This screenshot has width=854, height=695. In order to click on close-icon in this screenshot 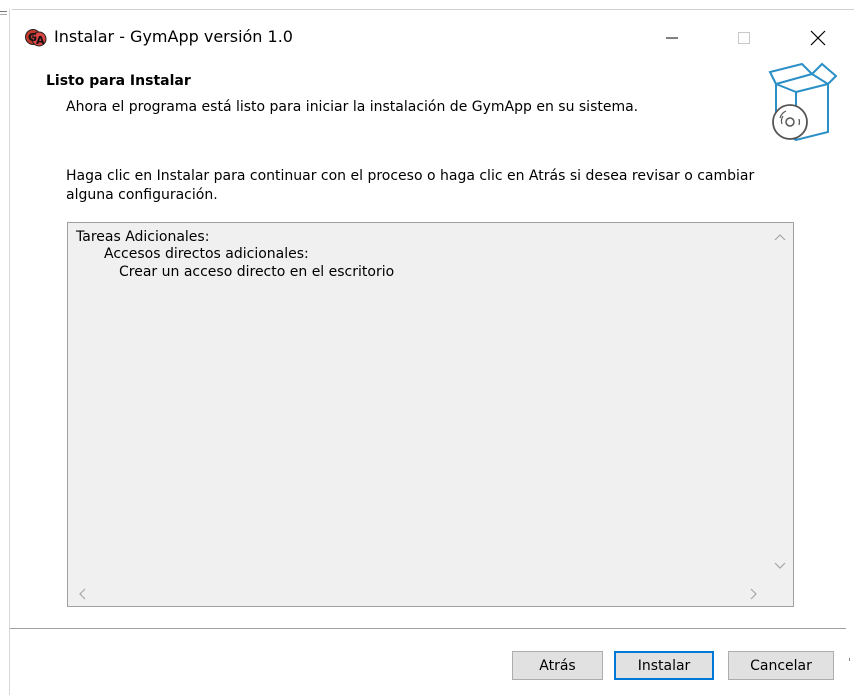, I will do `click(818, 38)`.